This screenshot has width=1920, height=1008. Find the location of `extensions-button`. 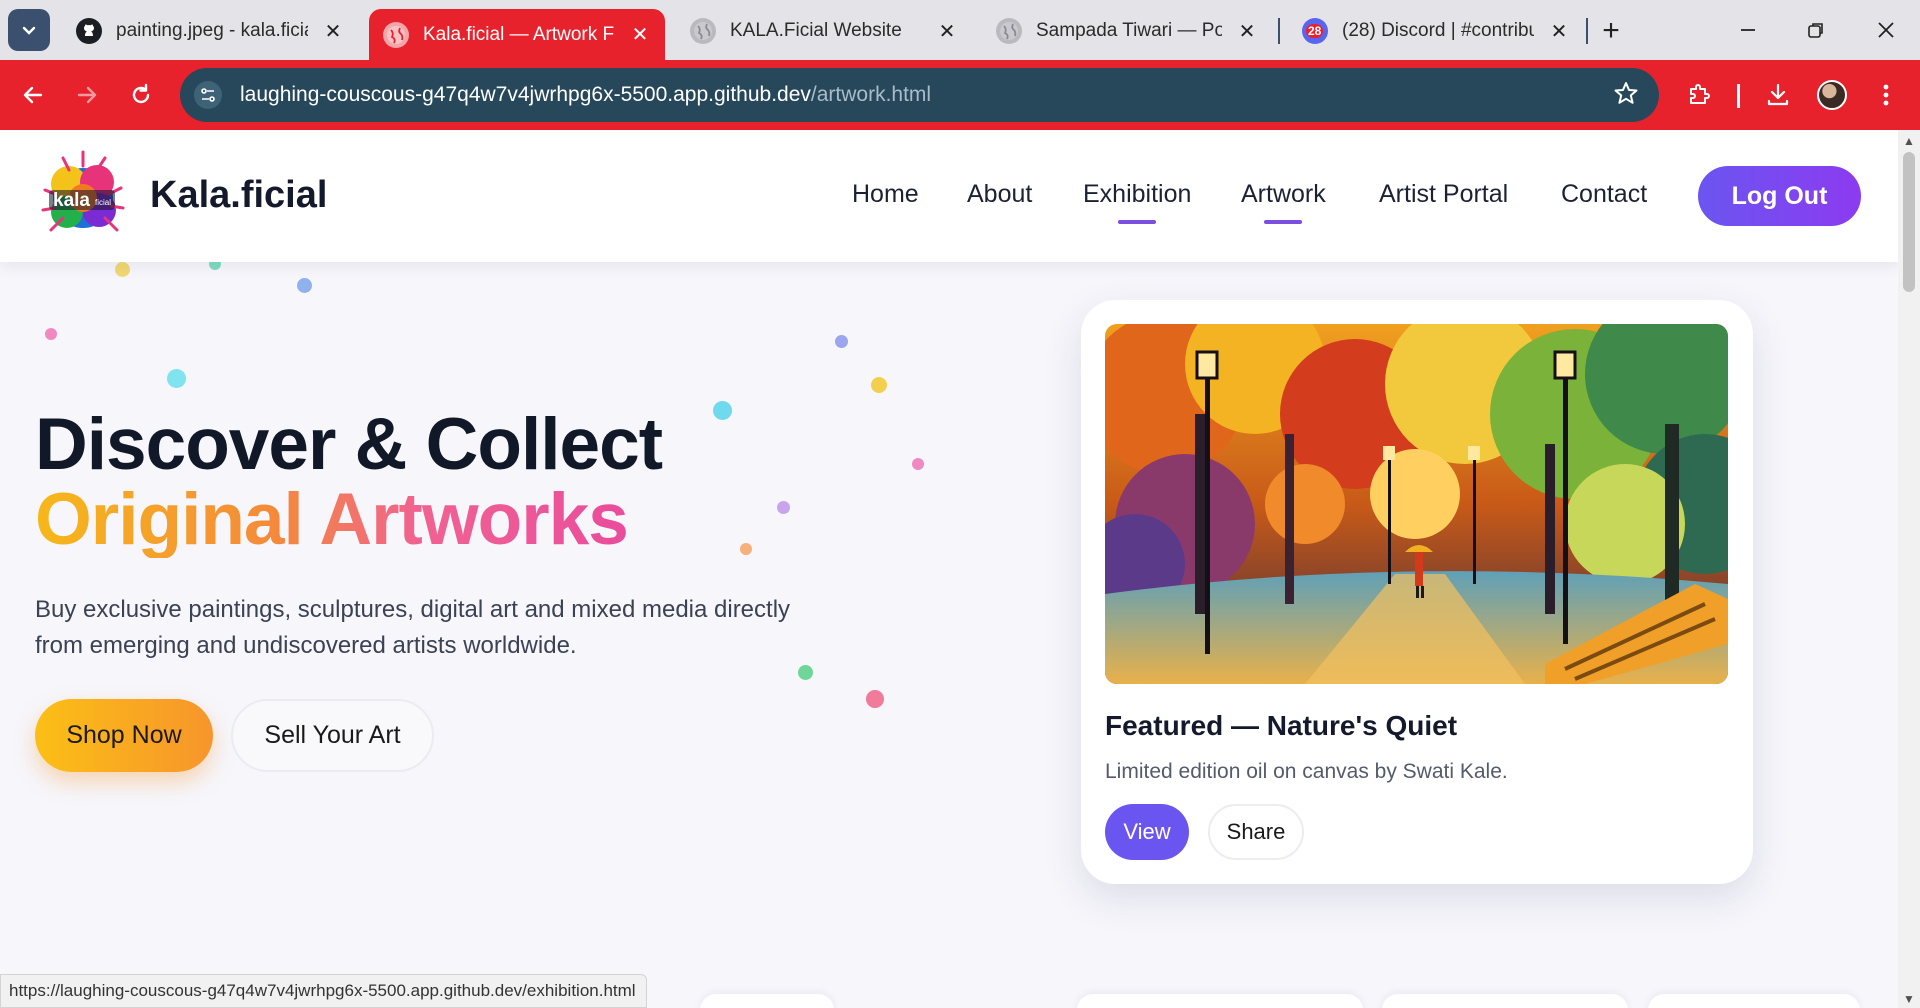

extensions-button is located at coordinates (1699, 95).